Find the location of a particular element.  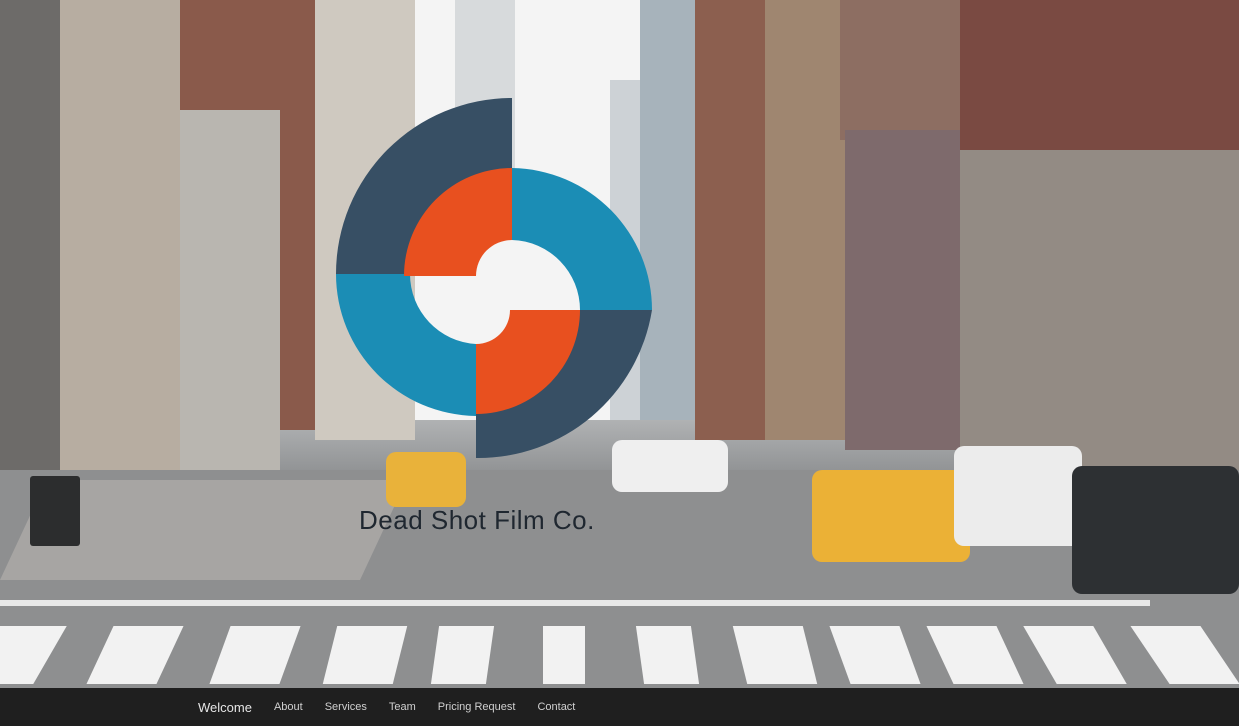

nav-item-team: Team is located at coordinates (402, 707).